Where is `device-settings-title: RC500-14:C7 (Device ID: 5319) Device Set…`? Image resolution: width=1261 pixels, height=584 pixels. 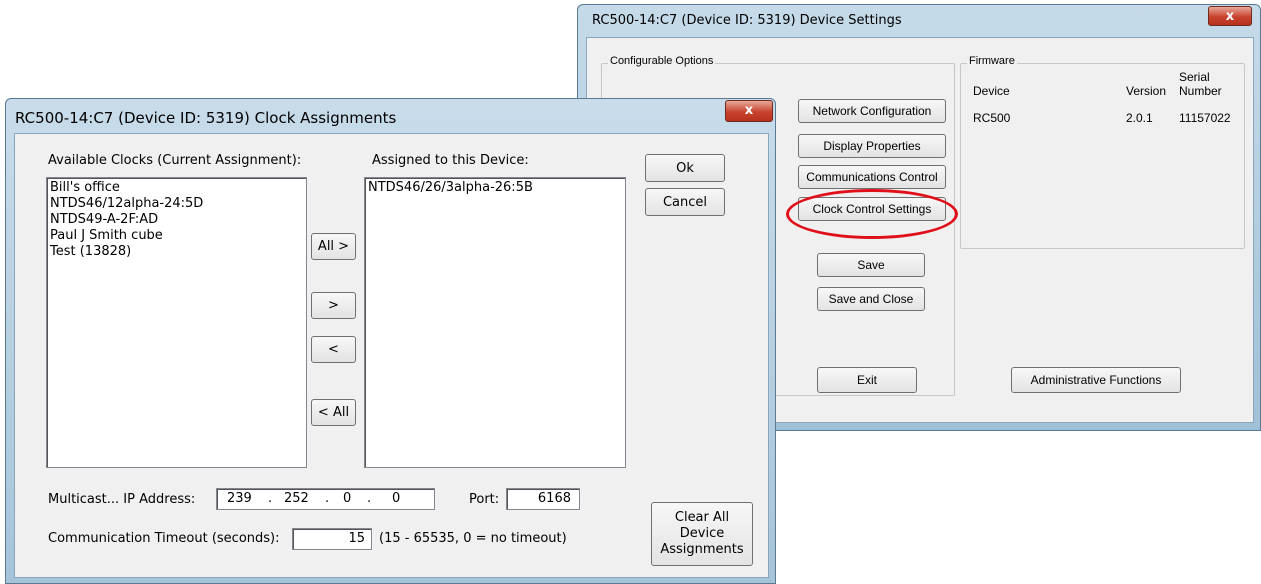
device-settings-title: RC500-14:C7 (Device ID: 5319) Device Set… is located at coordinates (747, 20).